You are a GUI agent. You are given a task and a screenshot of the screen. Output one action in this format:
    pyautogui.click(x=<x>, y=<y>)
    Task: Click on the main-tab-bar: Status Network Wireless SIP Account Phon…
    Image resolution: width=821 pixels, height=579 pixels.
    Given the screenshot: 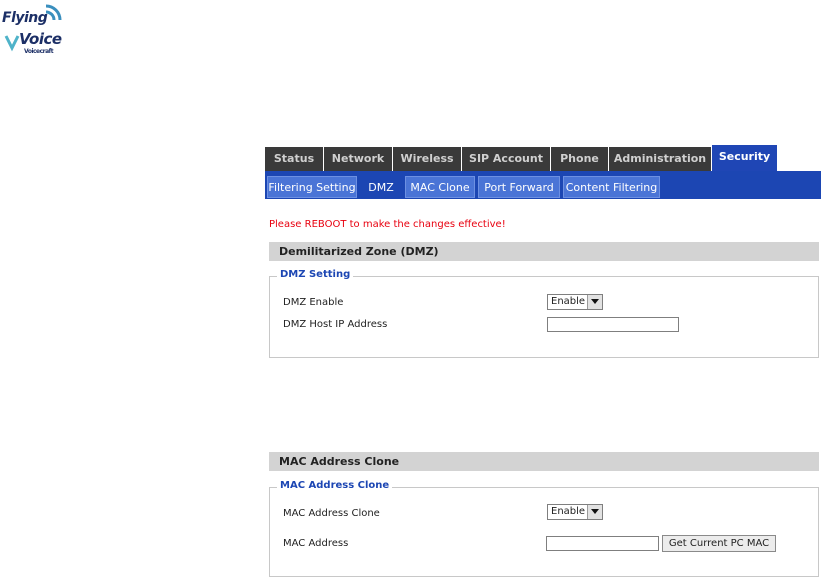 What is the action you would take?
    pyautogui.click(x=543, y=158)
    